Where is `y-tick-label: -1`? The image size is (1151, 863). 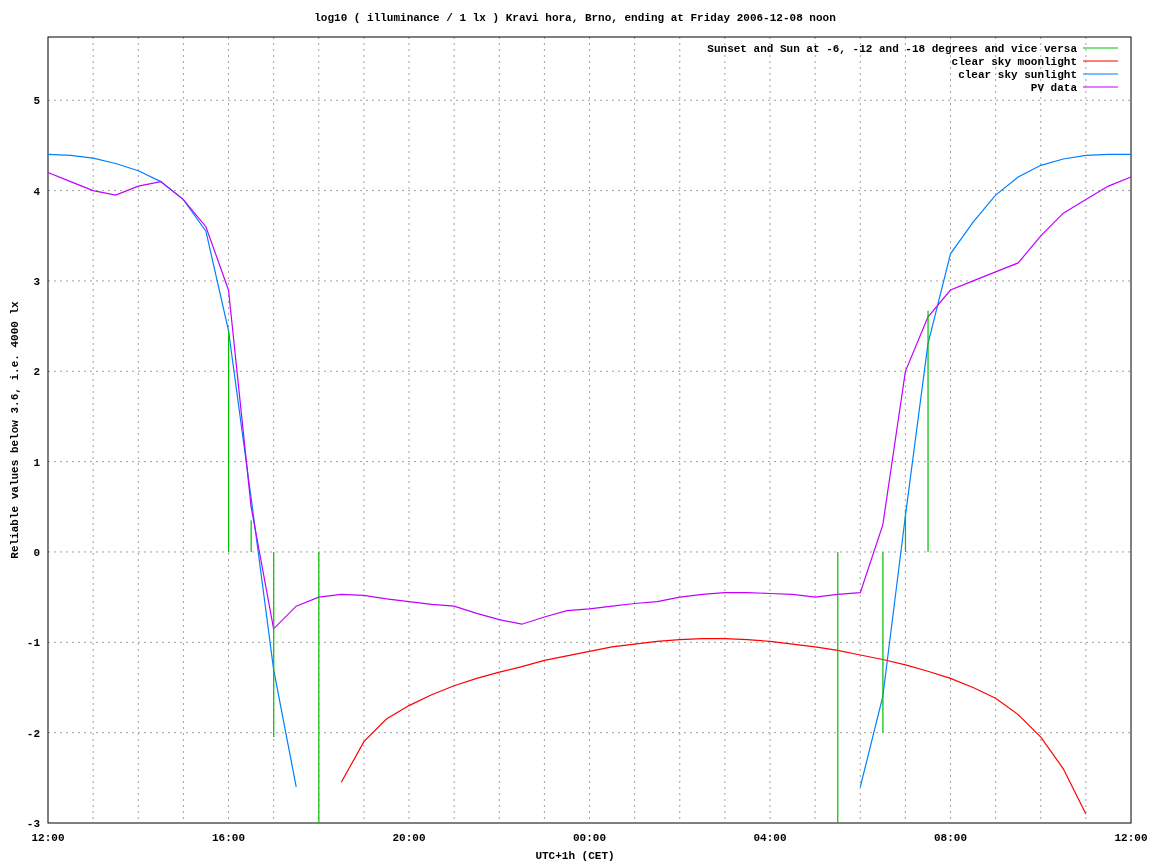
y-tick-label: -1 is located at coordinates (33, 643).